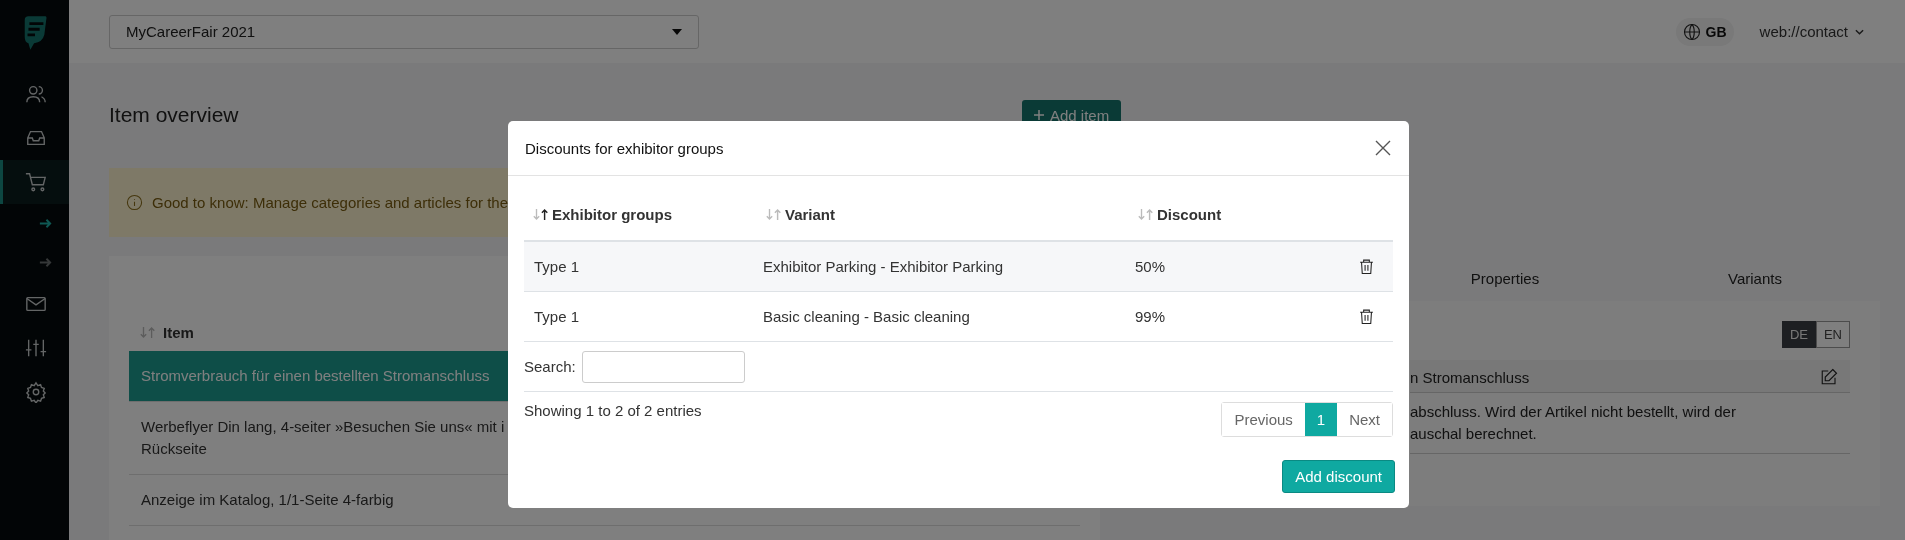  Describe the element at coordinates (1859, 31) in the screenshot. I see `chevron-icon` at that location.